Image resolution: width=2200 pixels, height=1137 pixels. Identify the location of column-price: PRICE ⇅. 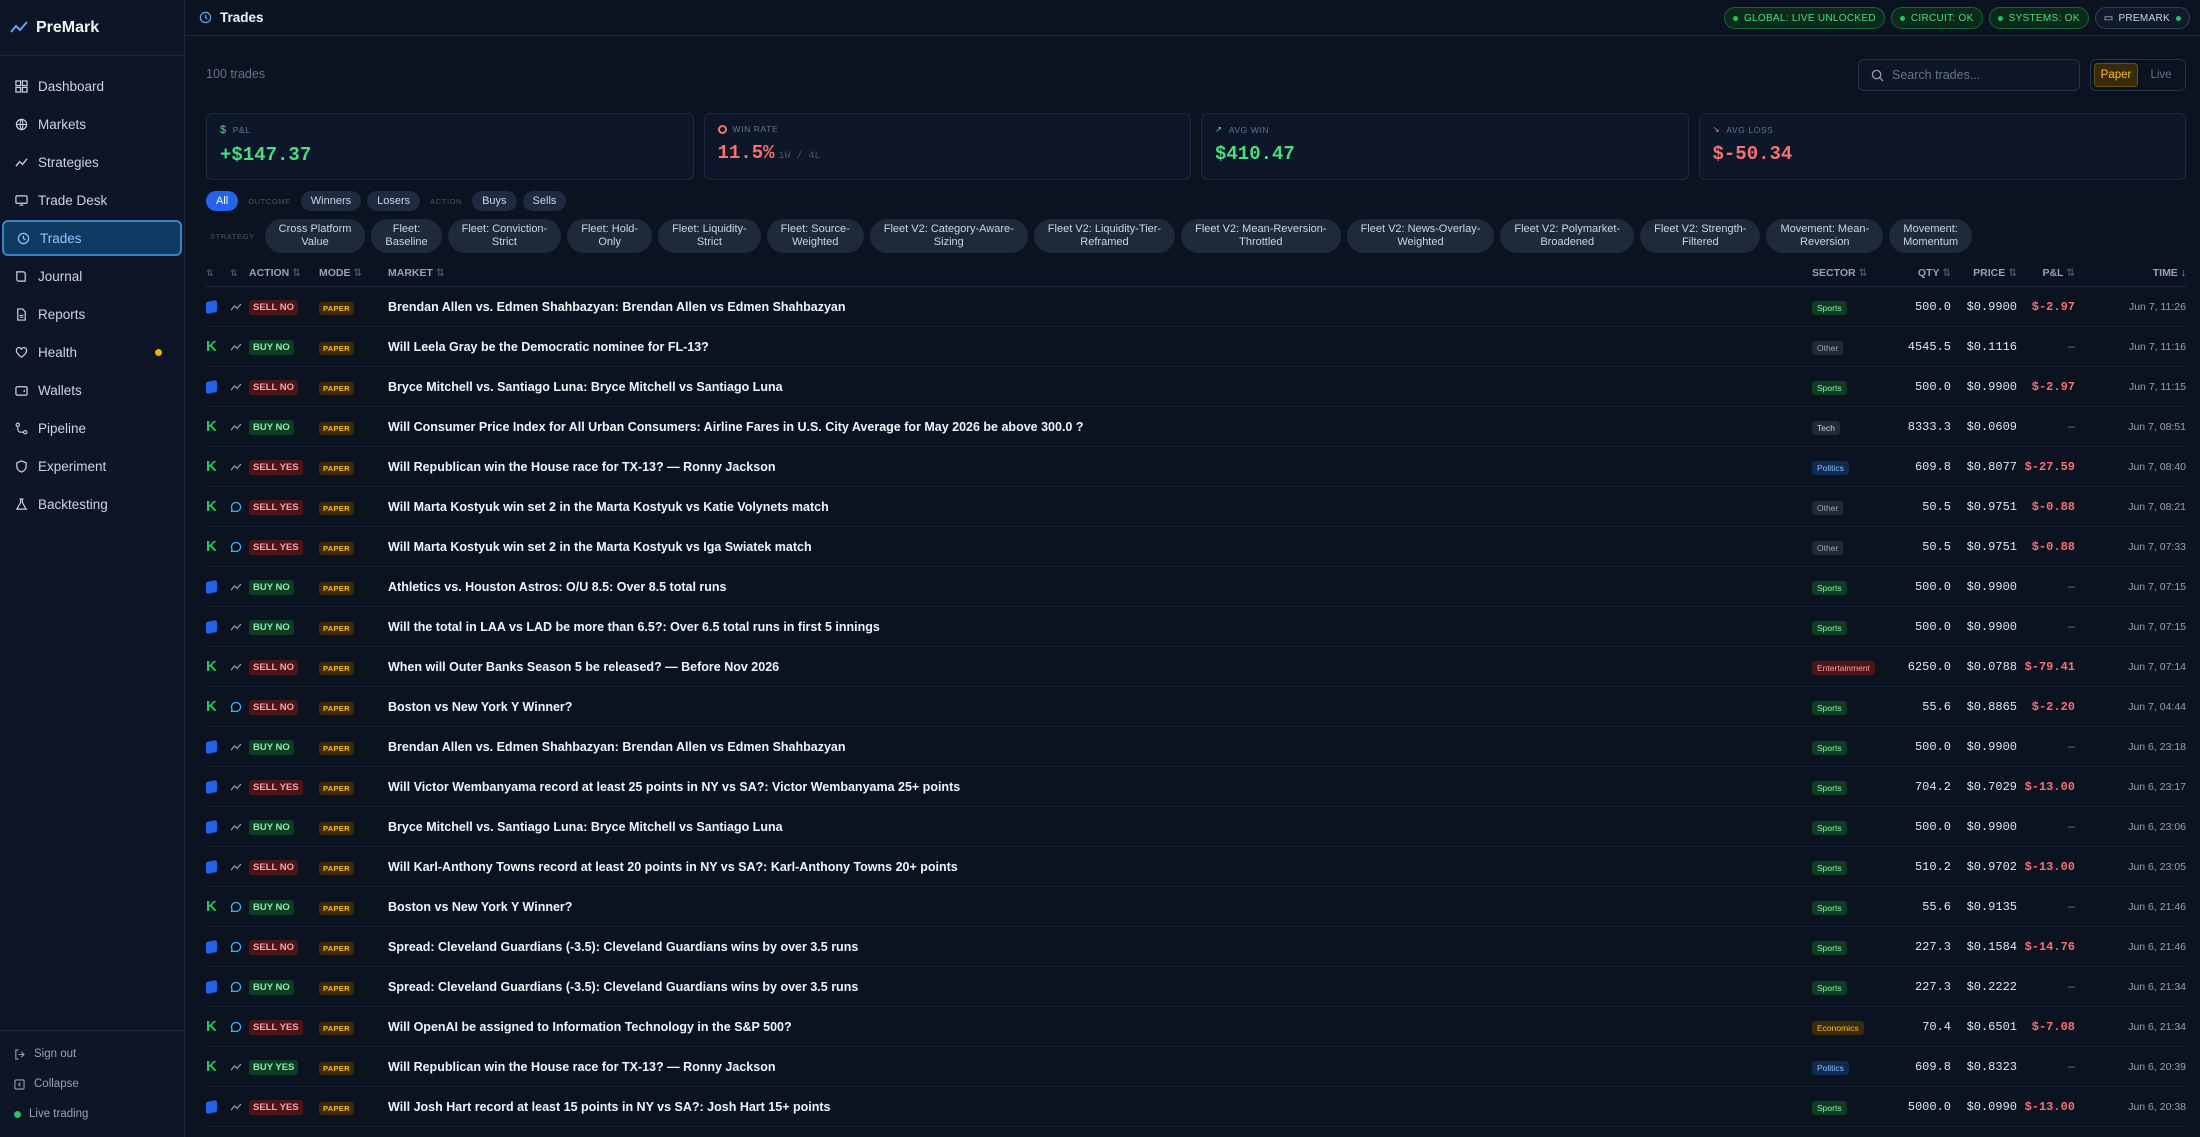
(1984, 273).